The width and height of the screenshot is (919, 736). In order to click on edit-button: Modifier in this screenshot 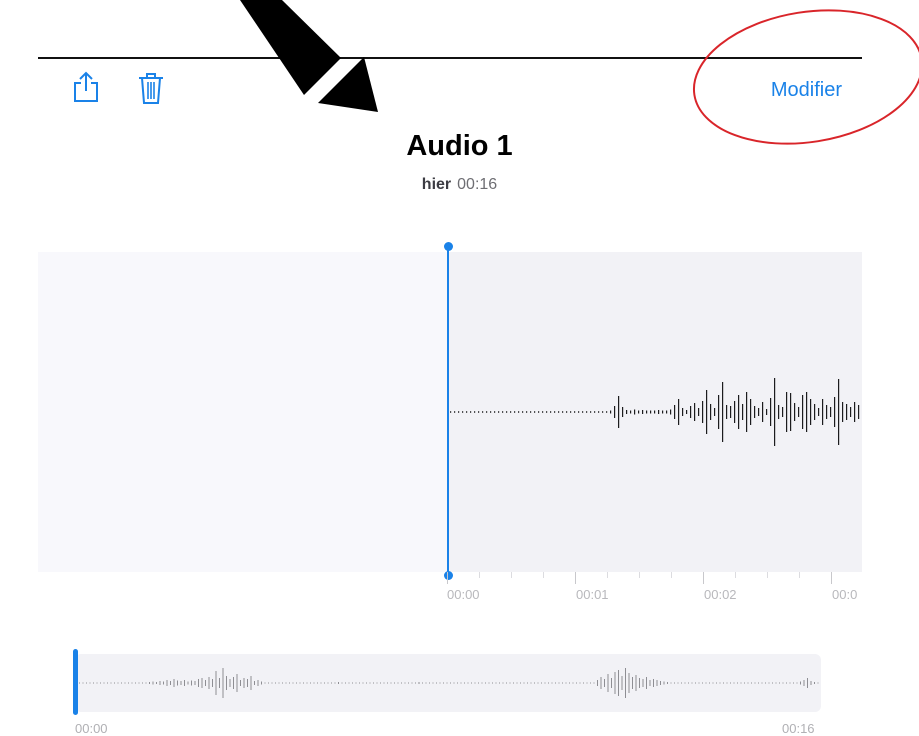, I will do `click(806, 90)`.